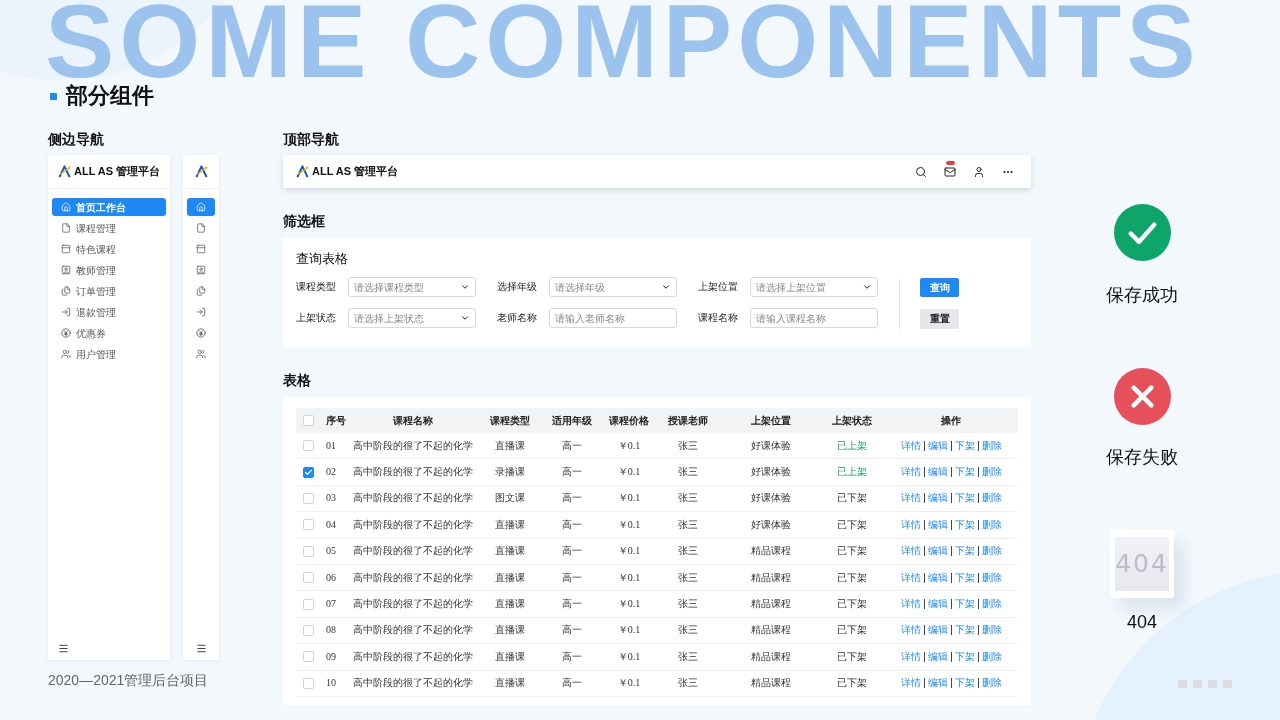 The image size is (1280, 720). Describe the element at coordinates (412, 287) in the screenshot. I see `select-field: 请选择课程类型` at that location.